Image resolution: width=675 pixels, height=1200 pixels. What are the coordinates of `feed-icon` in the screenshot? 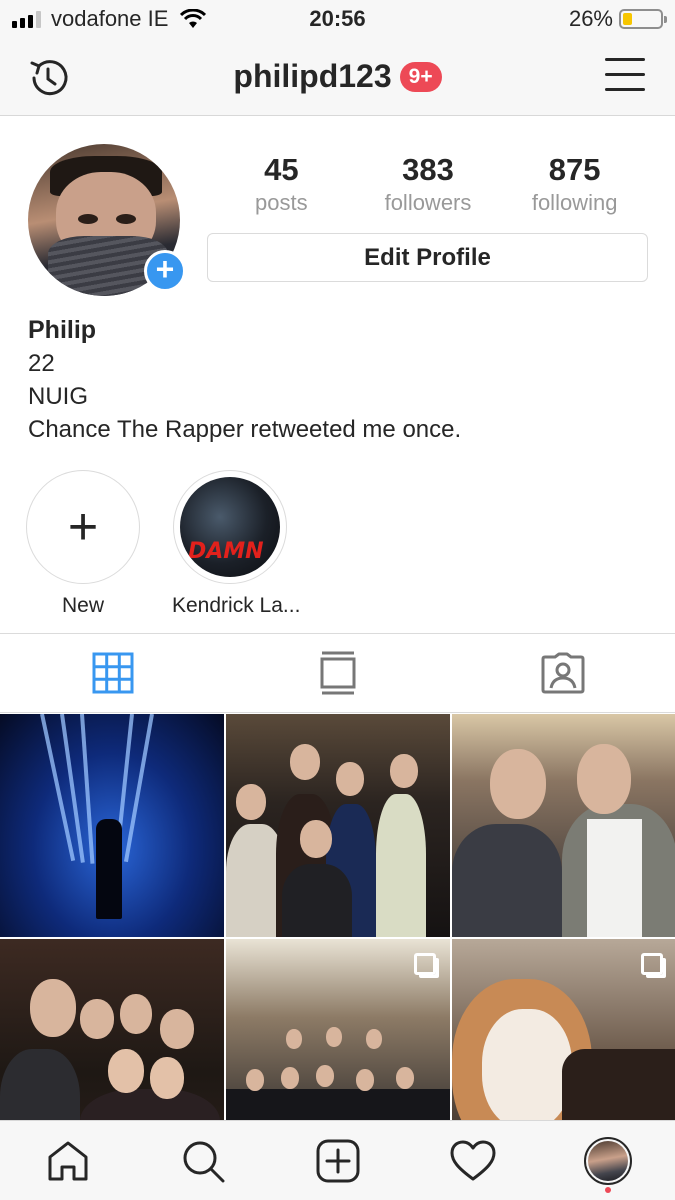 It's located at (337, 673).